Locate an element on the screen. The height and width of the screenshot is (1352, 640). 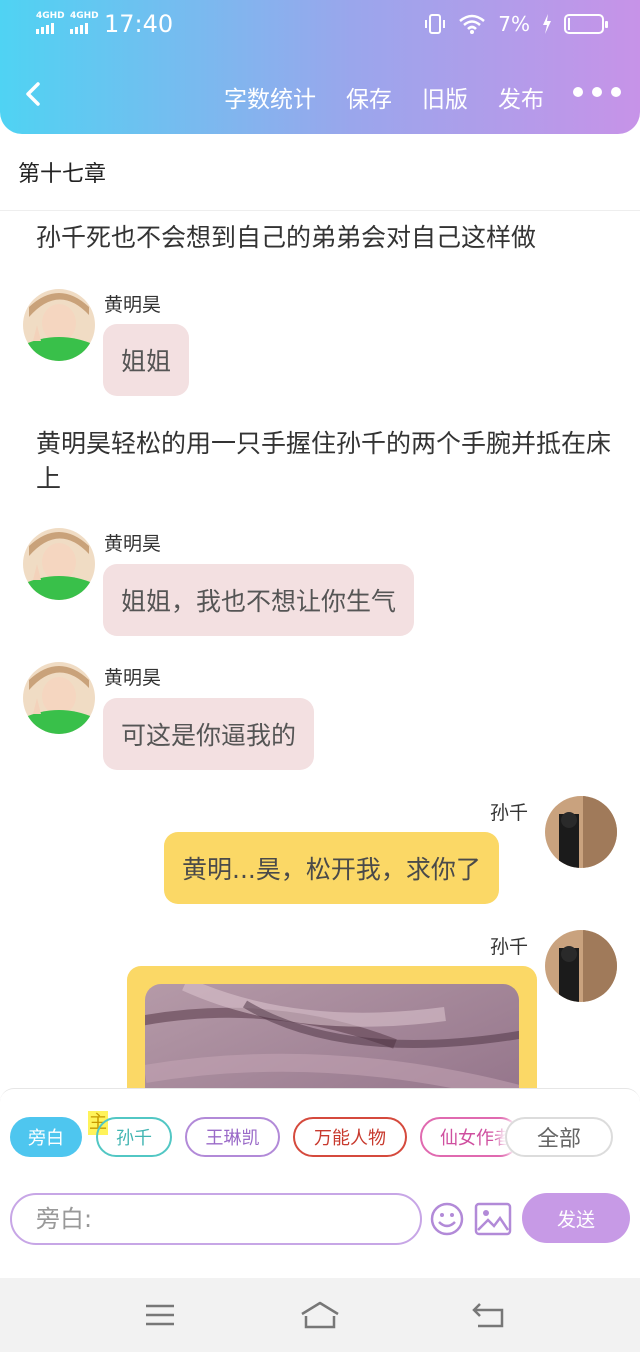
word-count-button: 字数统计 is located at coordinates (270, 97).